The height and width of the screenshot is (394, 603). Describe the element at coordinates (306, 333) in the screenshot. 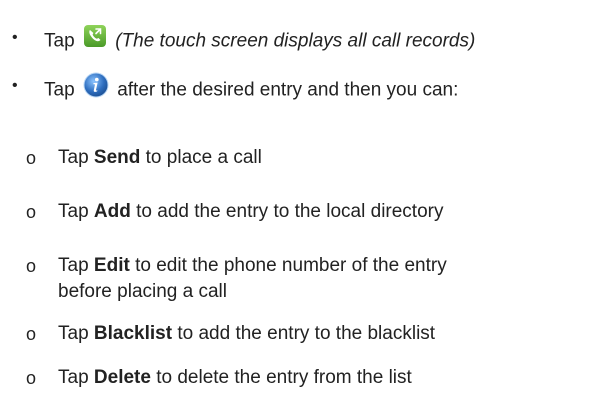

I see `sub-item-post: to add the entry to the blacklist` at that location.